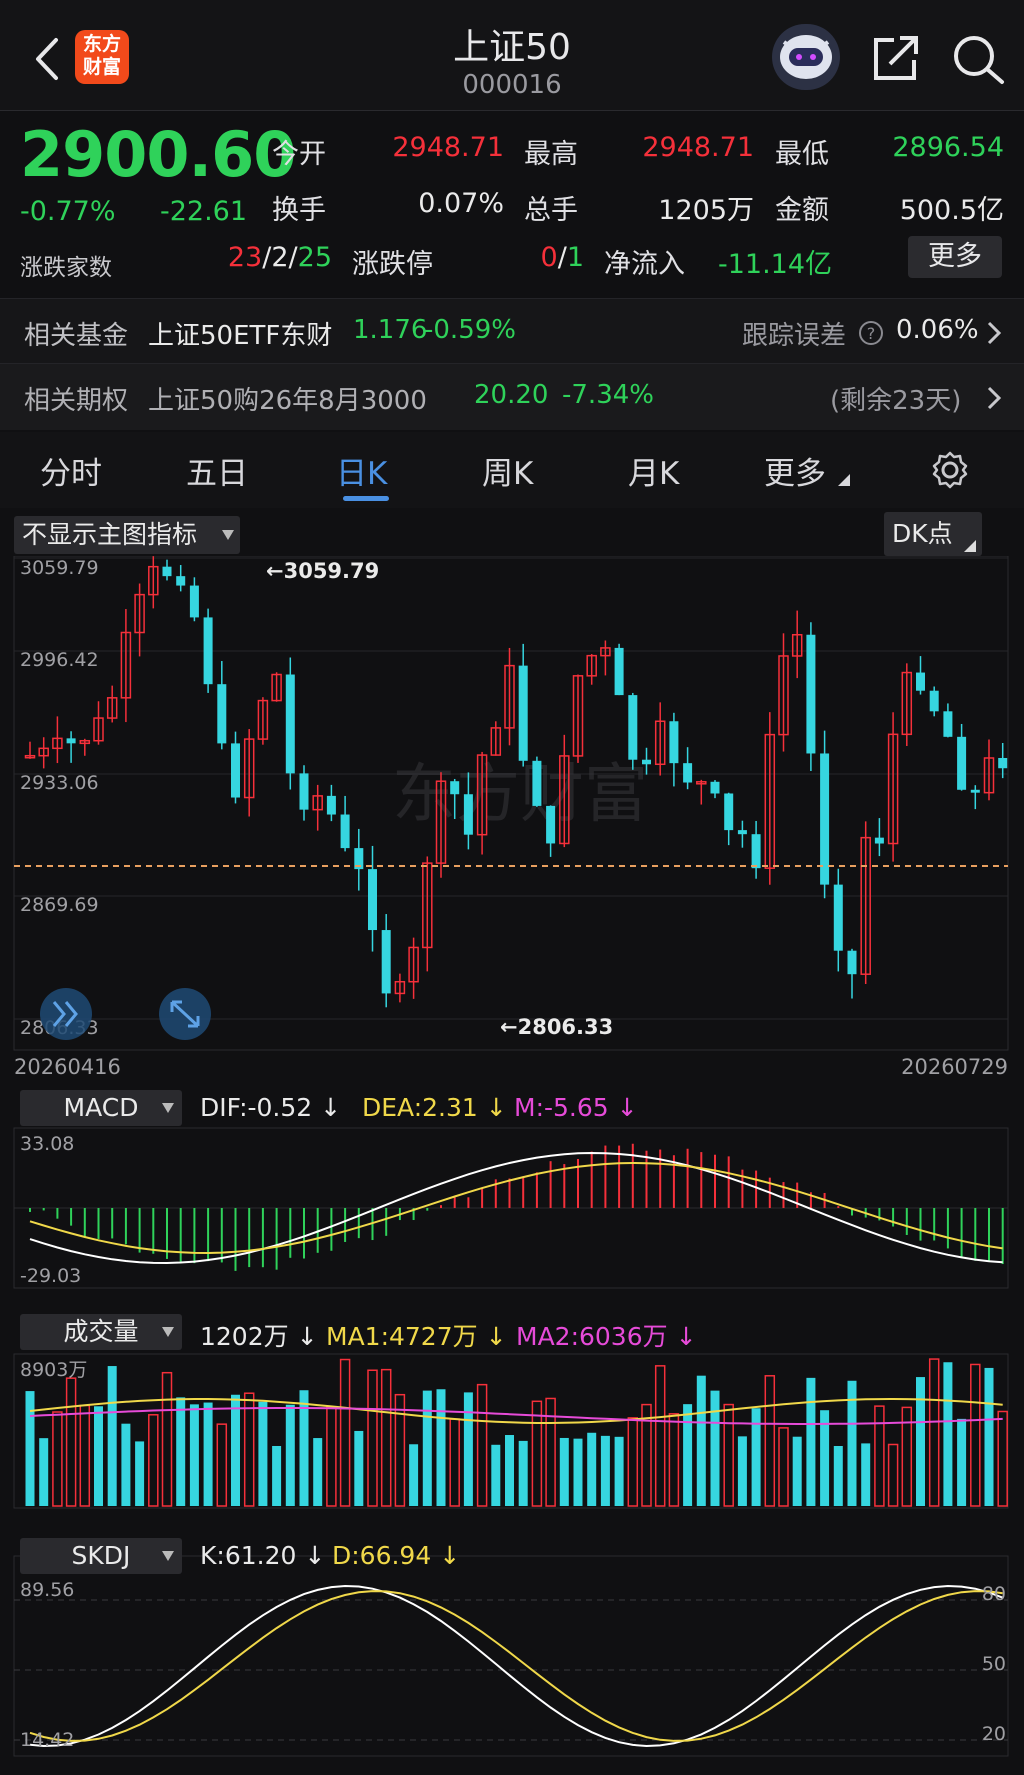 The height and width of the screenshot is (1775, 1024). What do you see at coordinates (101, 44) in the screenshot?
I see `logo-text-top: 东方` at bounding box center [101, 44].